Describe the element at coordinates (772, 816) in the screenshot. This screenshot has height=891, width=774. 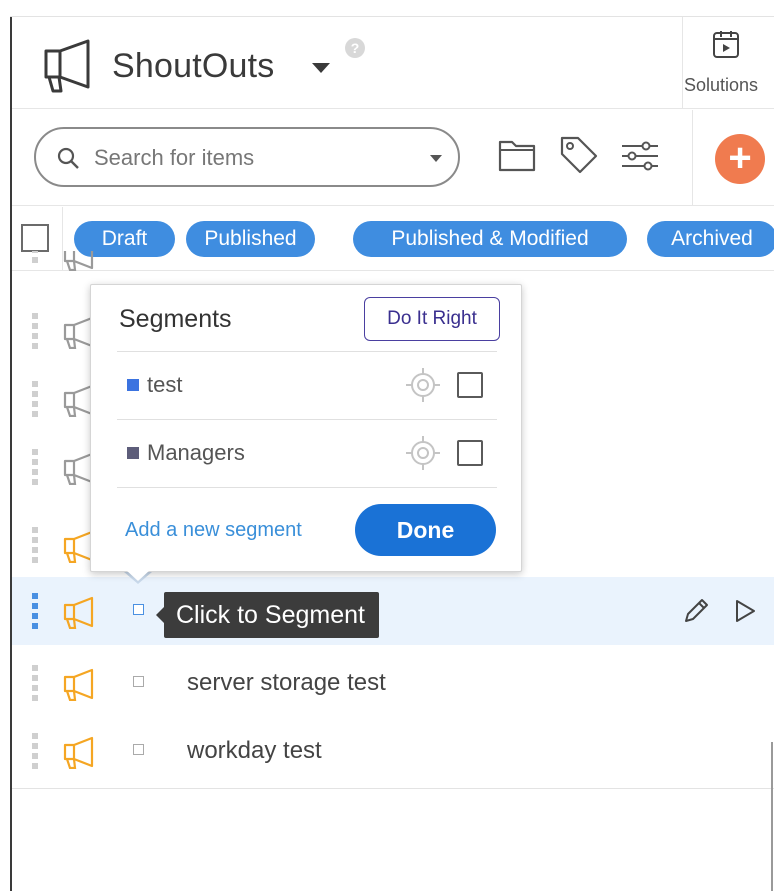
I see `scrollbar` at that location.